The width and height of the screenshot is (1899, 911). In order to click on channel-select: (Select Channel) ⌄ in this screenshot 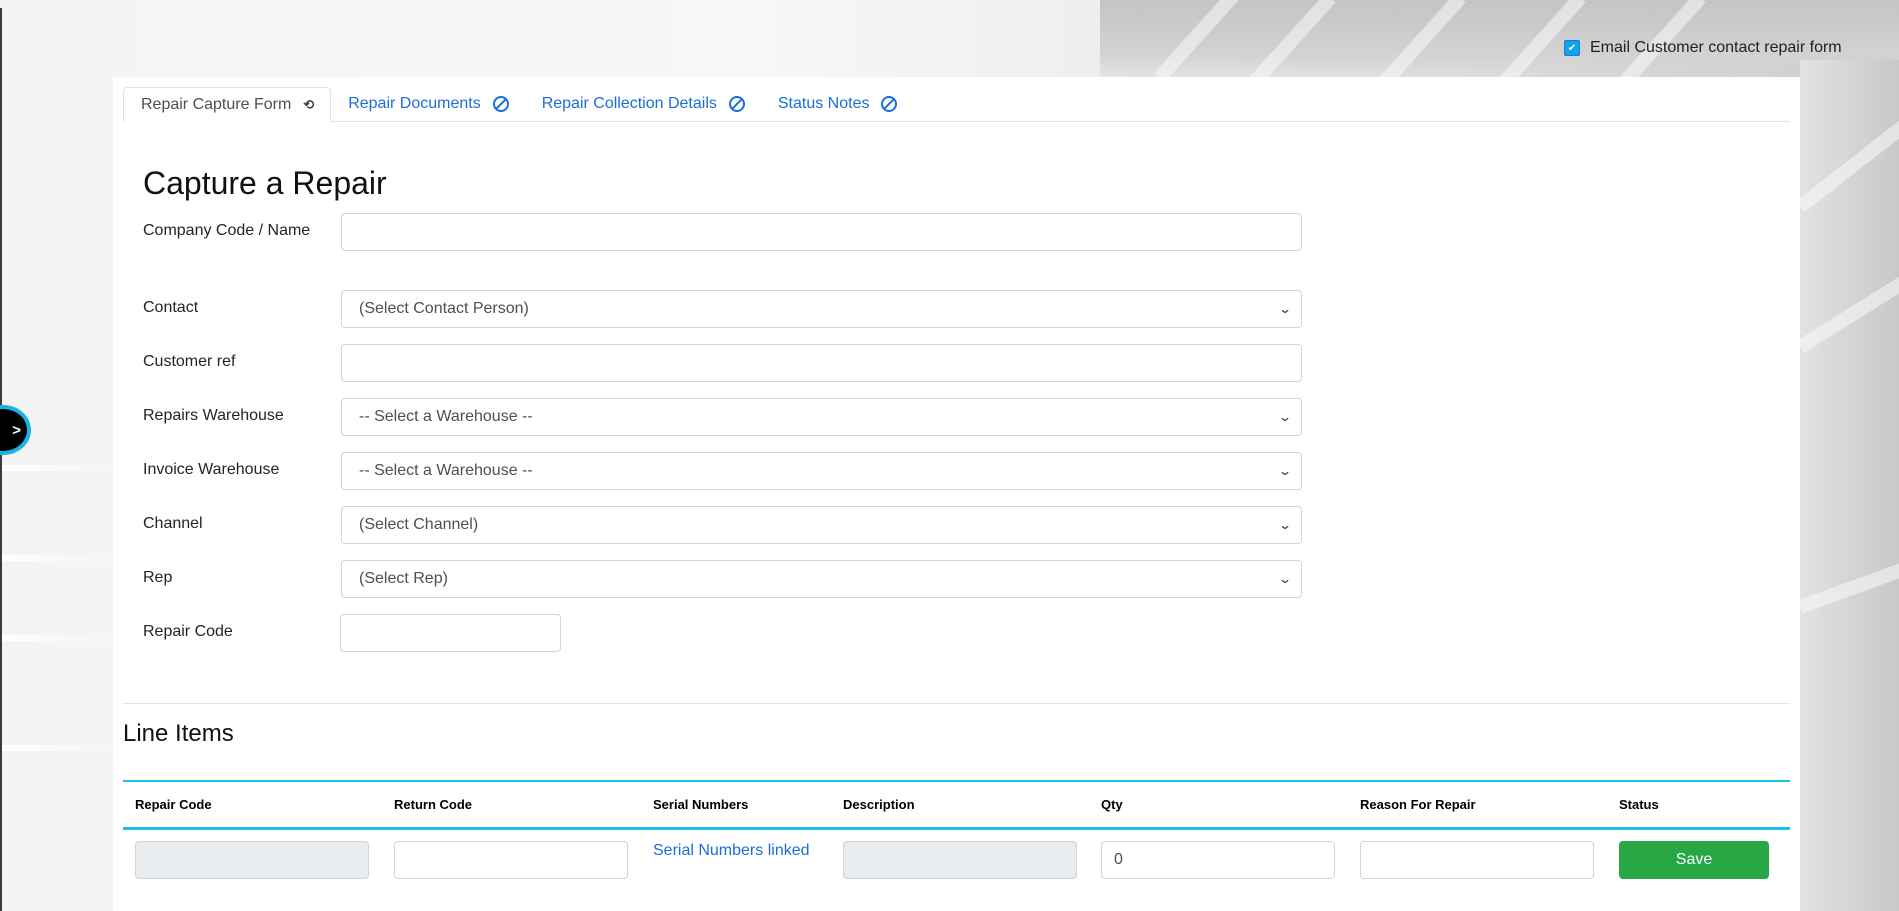, I will do `click(821, 525)`.